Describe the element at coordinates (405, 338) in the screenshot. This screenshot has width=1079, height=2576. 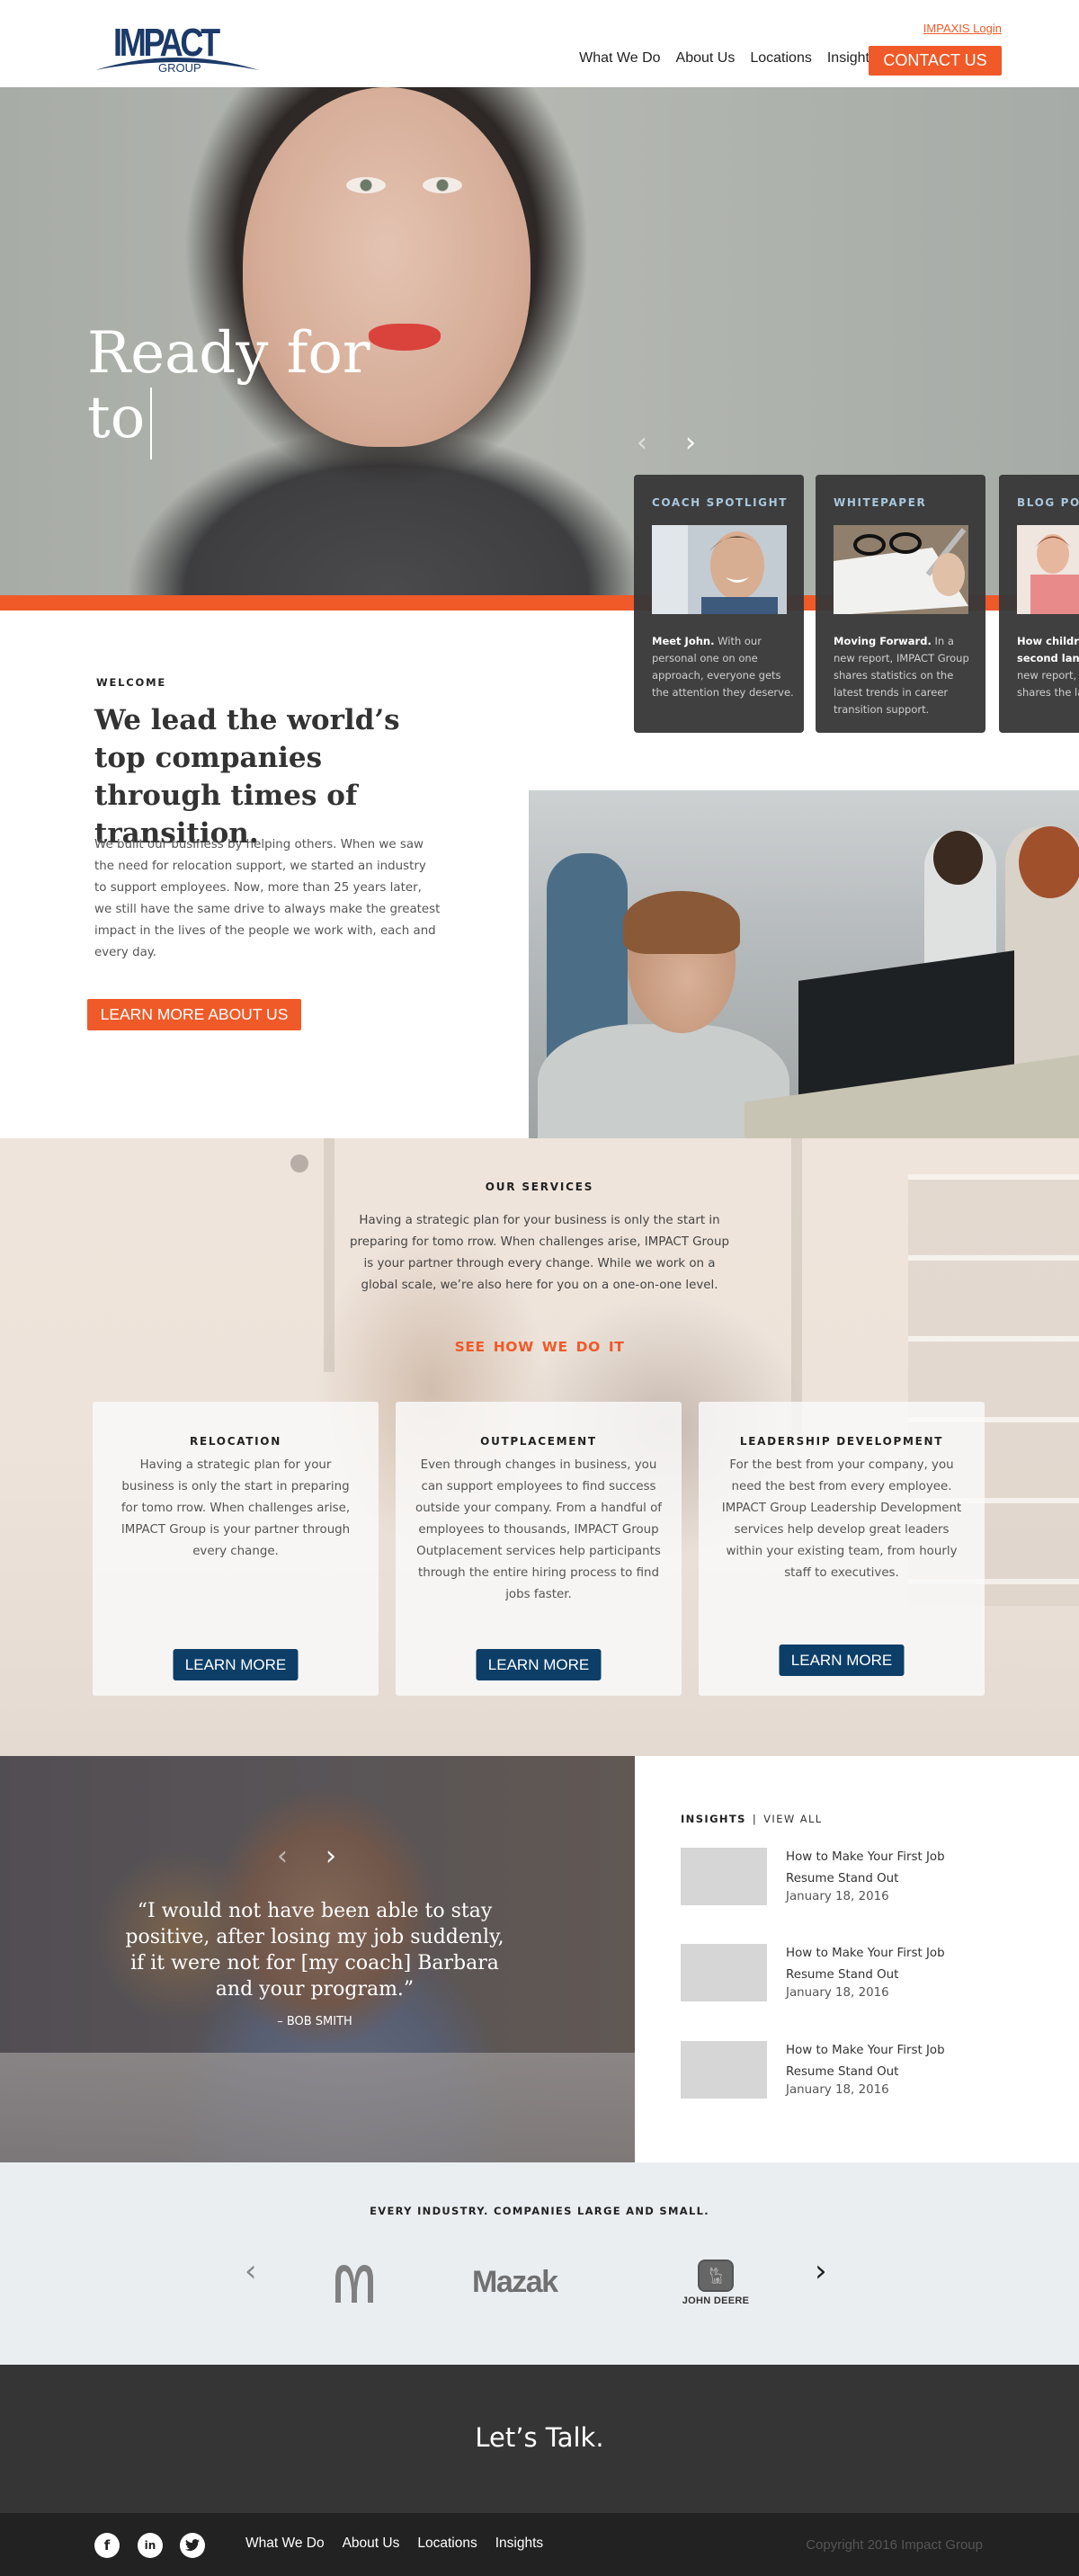
I see `hero-portrait-lips` at that location.